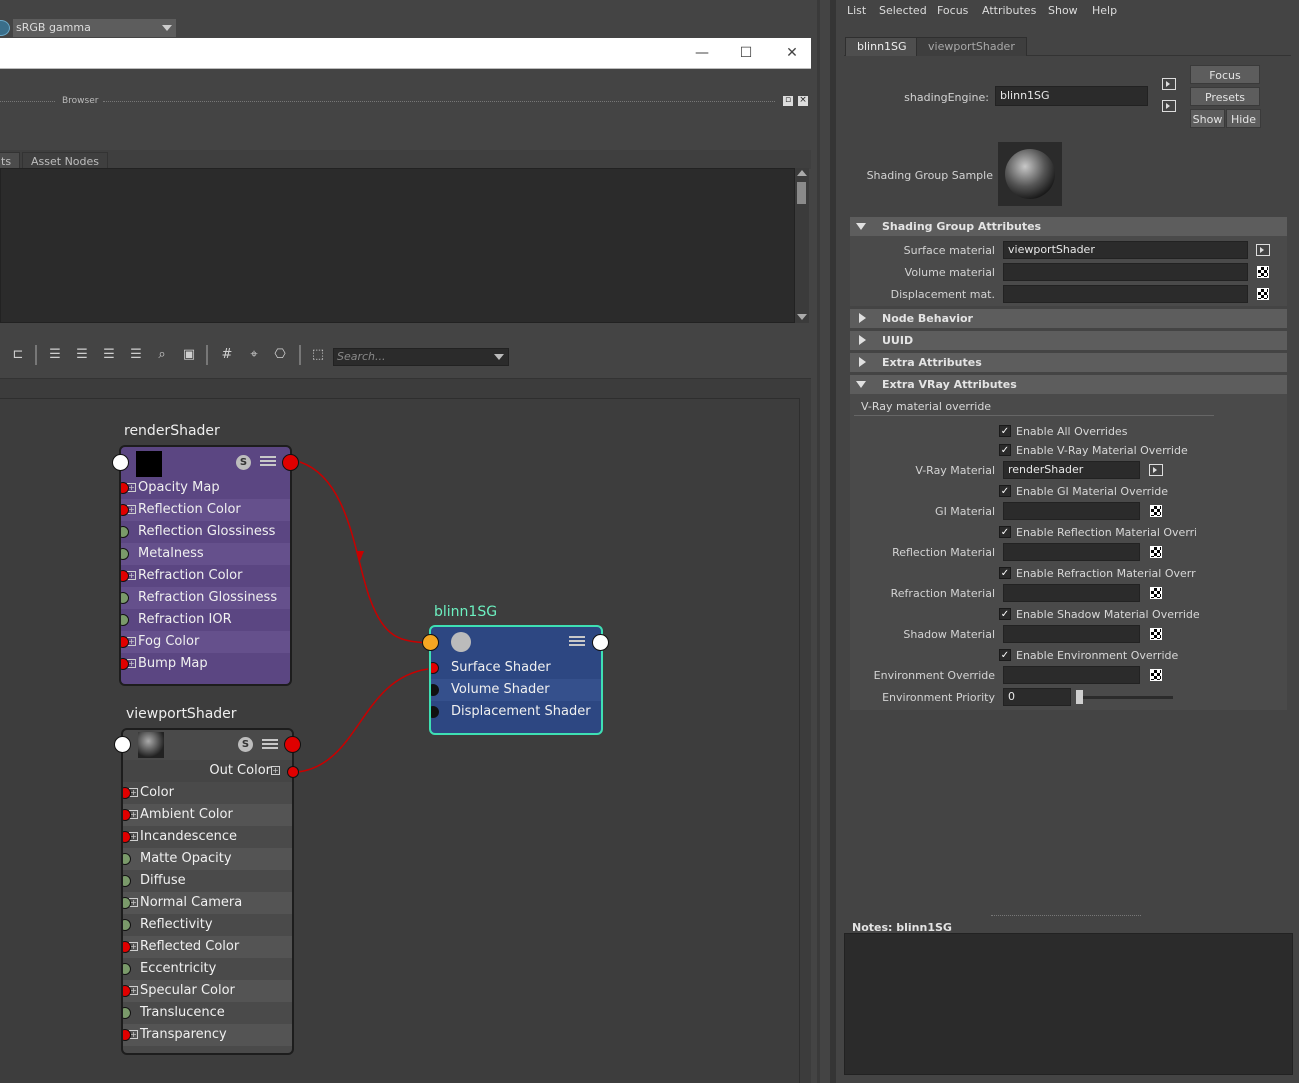  I want to click on scroll-thumb, so click(801, 193).